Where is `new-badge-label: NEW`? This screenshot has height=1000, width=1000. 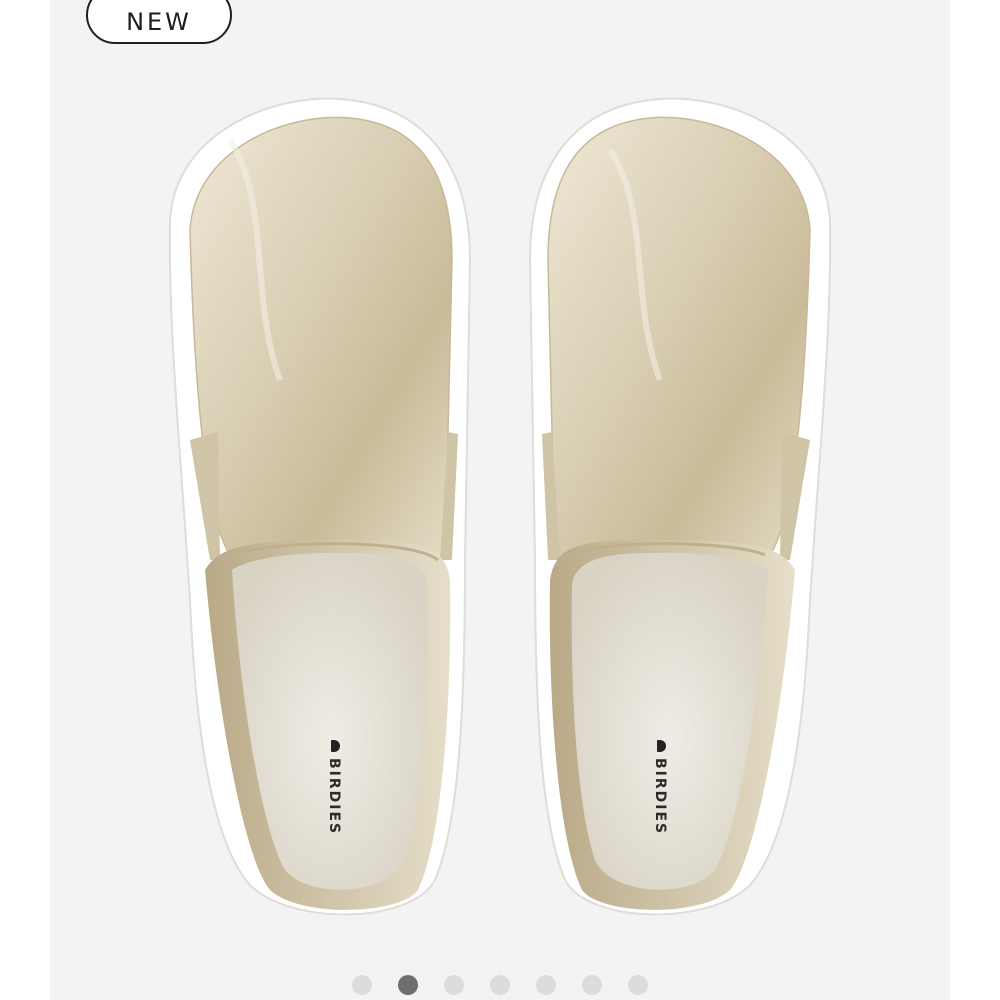 new-badge-label: NEW is located at coordinates (159, 22).